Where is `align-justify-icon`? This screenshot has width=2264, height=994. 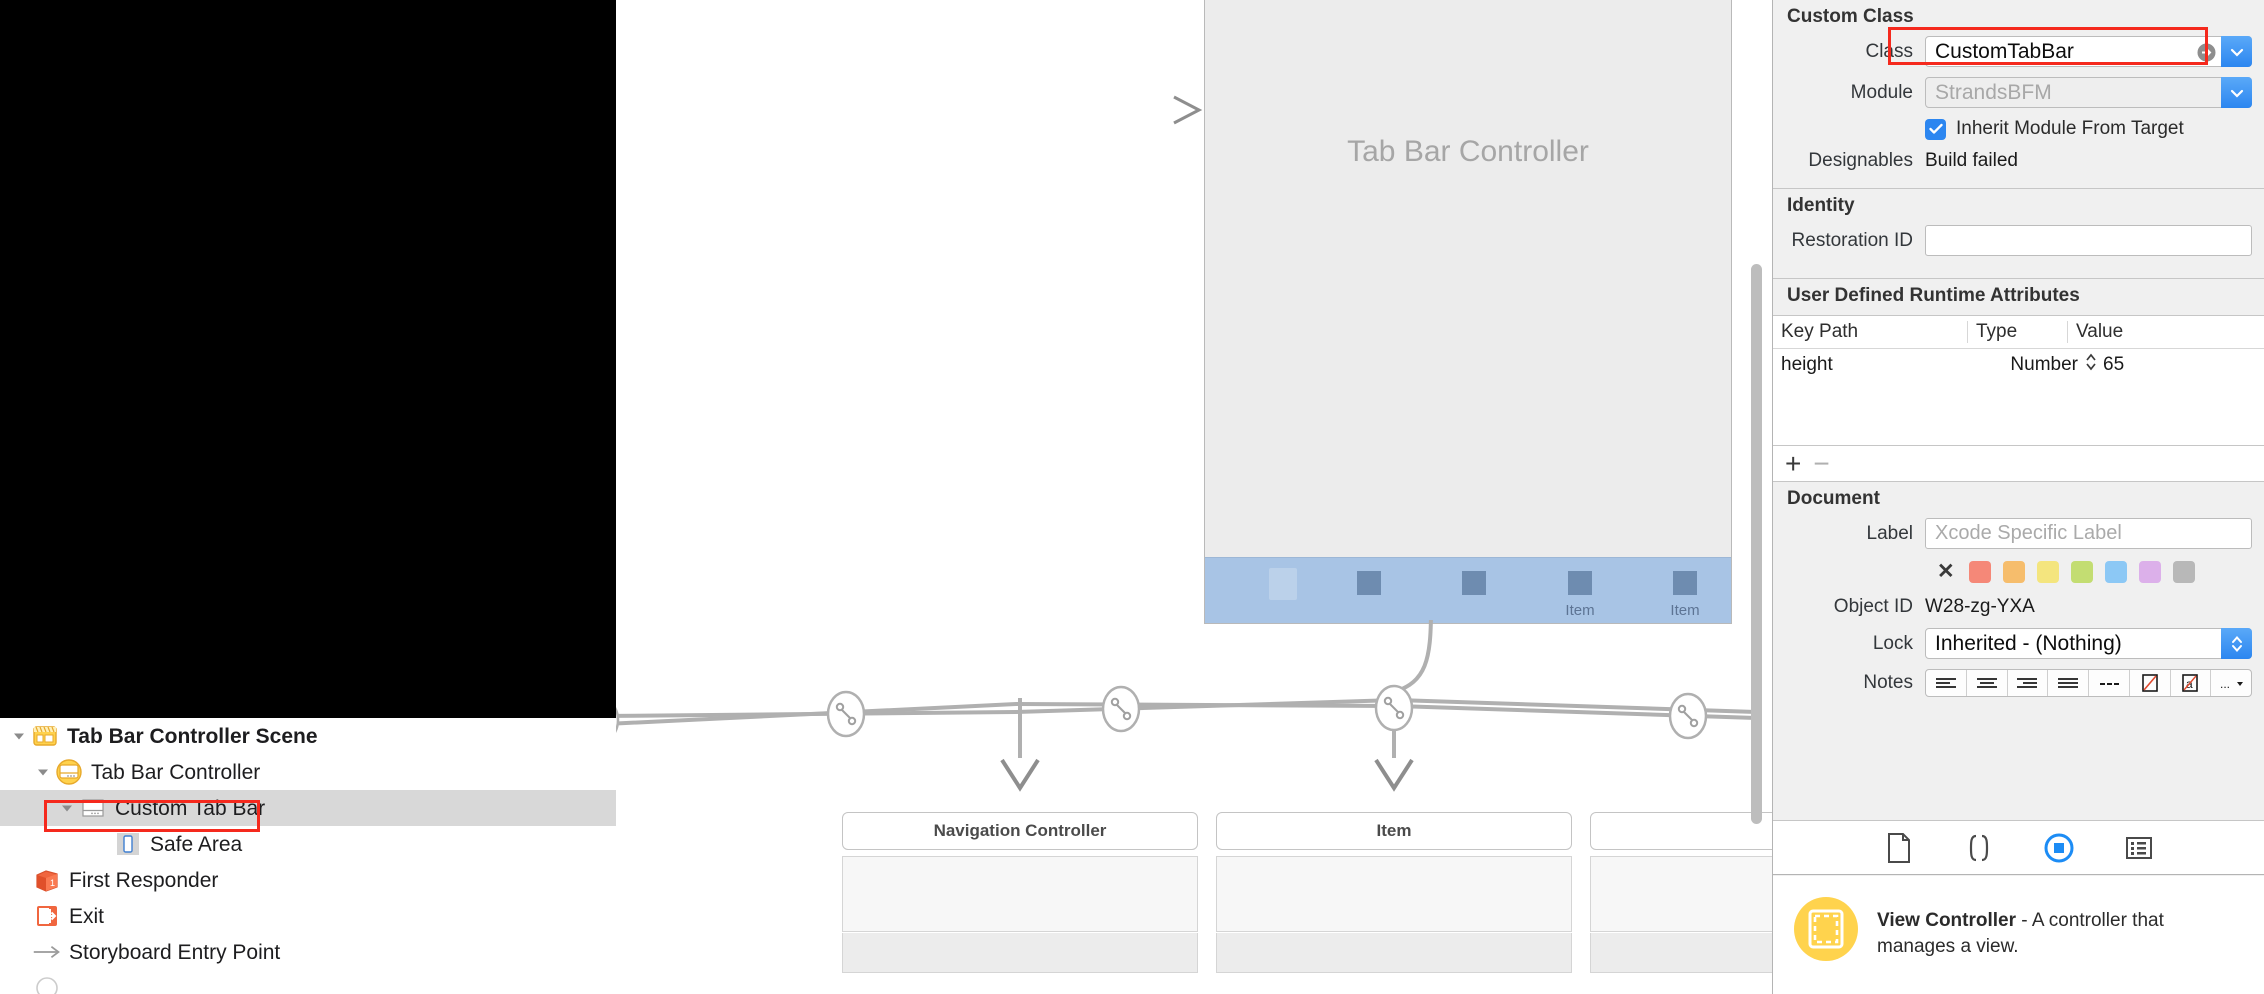
align-justify-icon is located at coordinates (2068, 683).